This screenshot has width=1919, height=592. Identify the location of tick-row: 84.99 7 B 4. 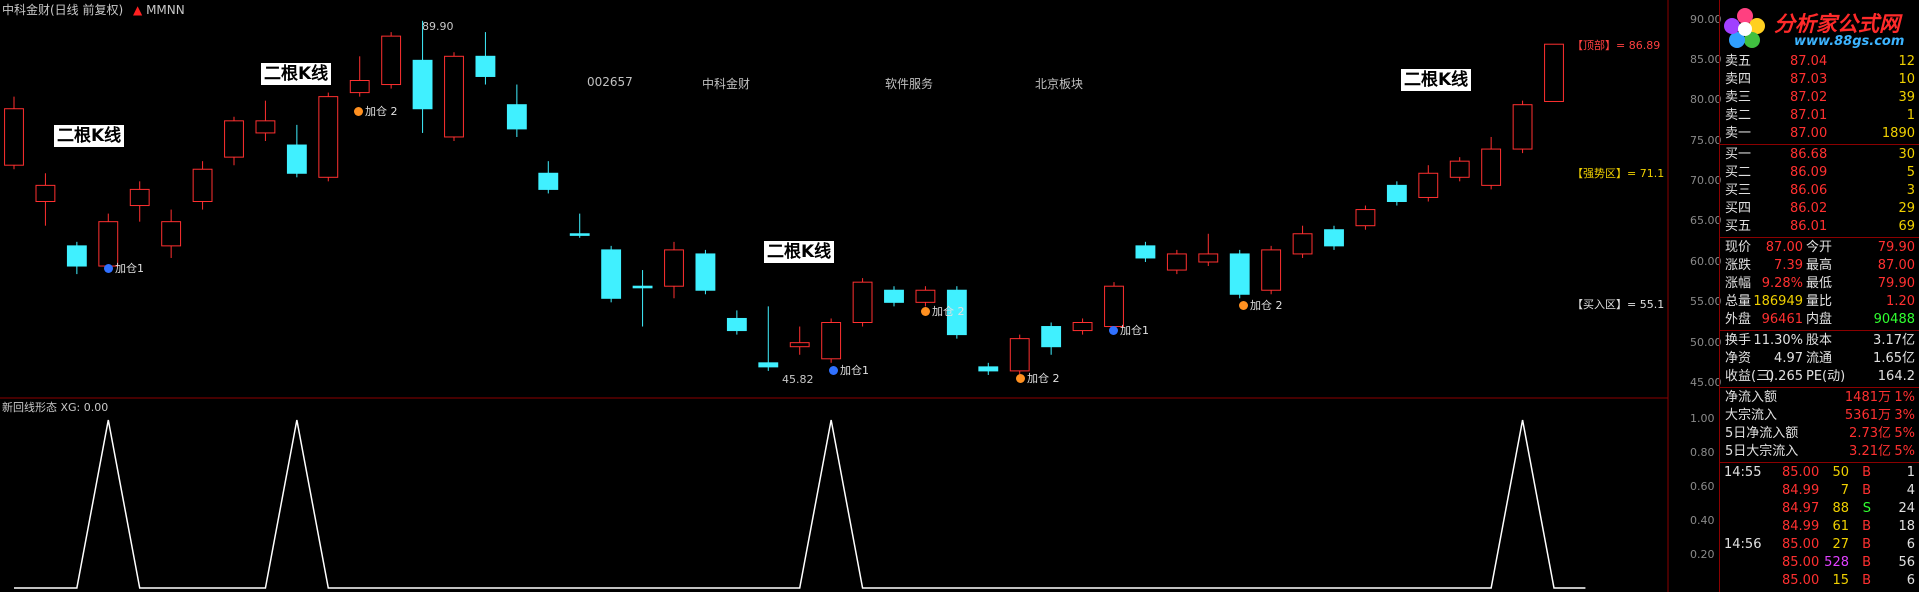
(1848, 490).